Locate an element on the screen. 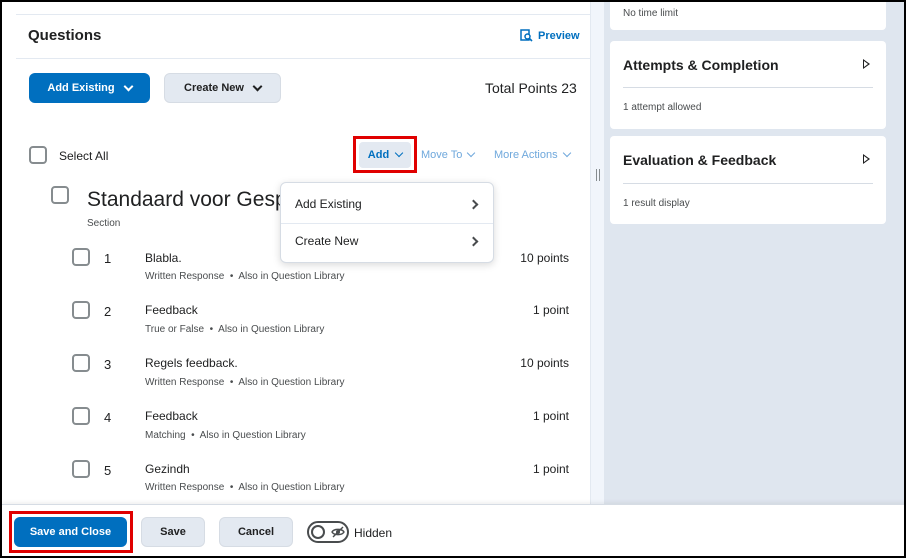 The width and height of the screenshot is (906, 558). panel-resize-handle is located at coordinates (597, 253).